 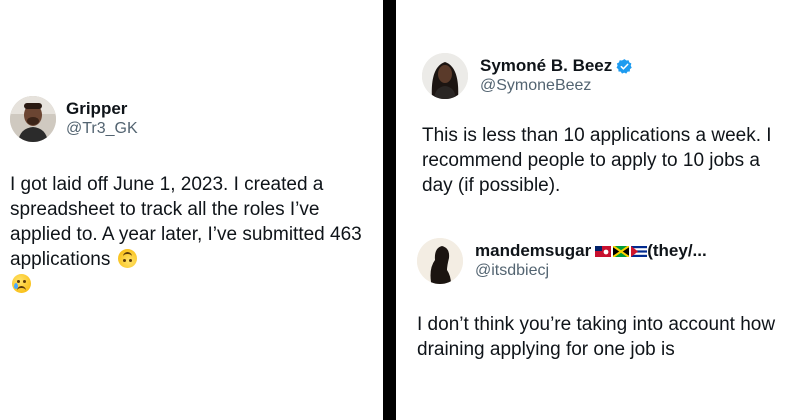 I want to click on display-name: Symoné B. Beez, so click(x=556, y=66).